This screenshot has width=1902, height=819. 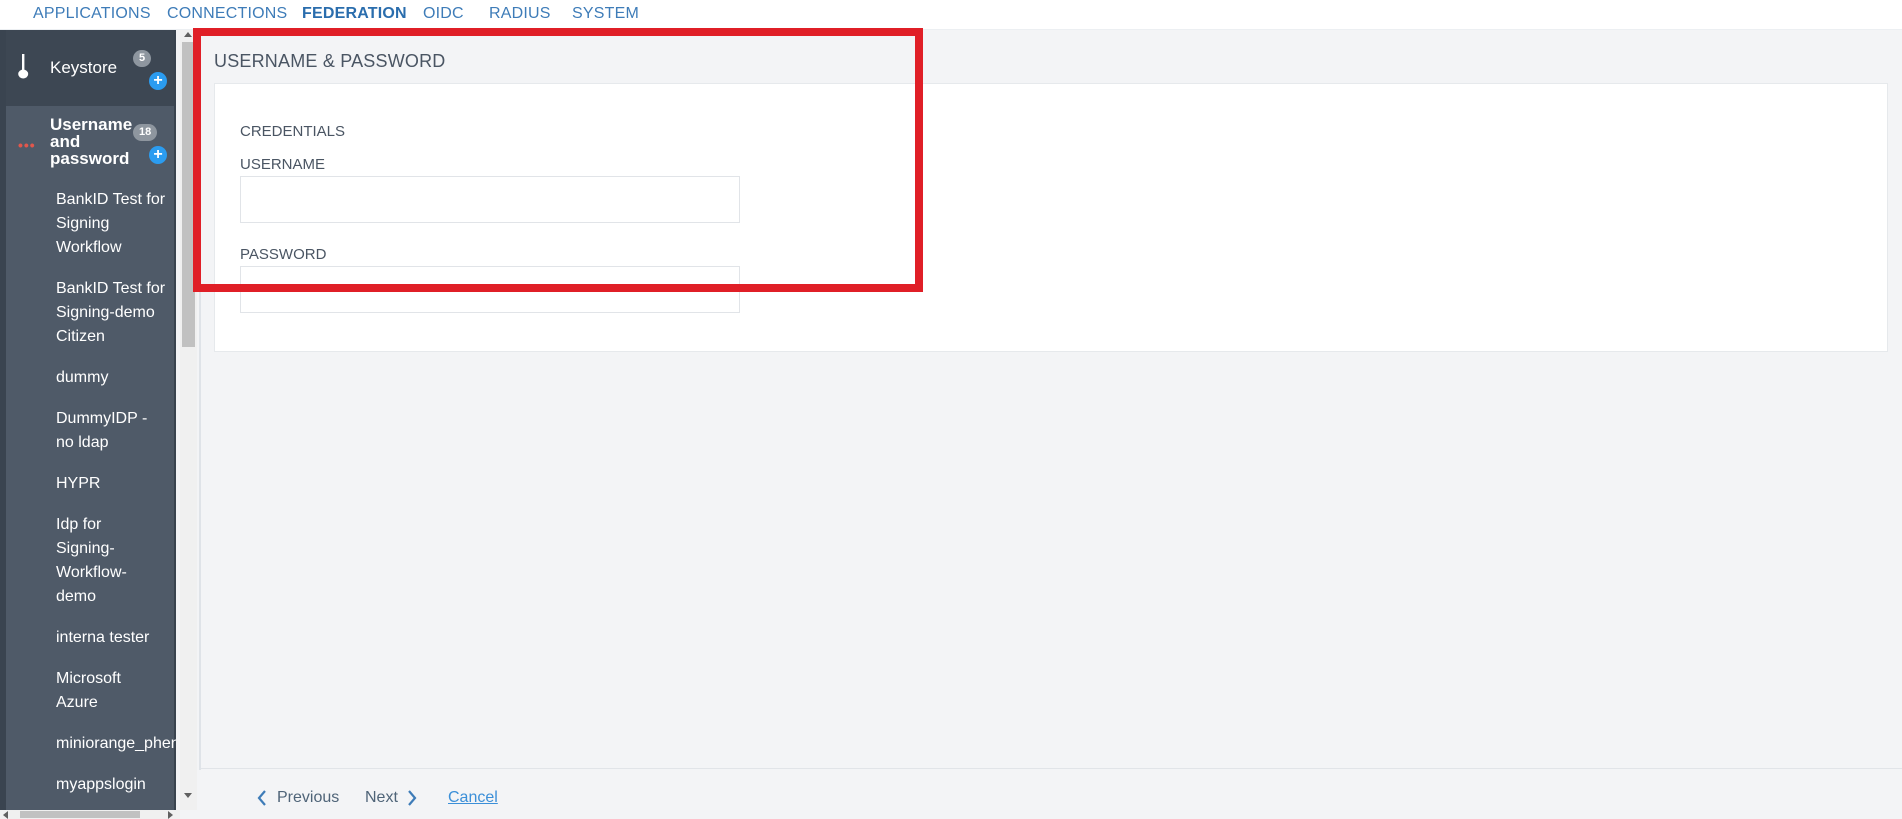 What do you see at coordinates (103, 431) in the screenshot?
I see `sidebar-item: DummyIDP - no ldap` at bounding box center [103, 431].